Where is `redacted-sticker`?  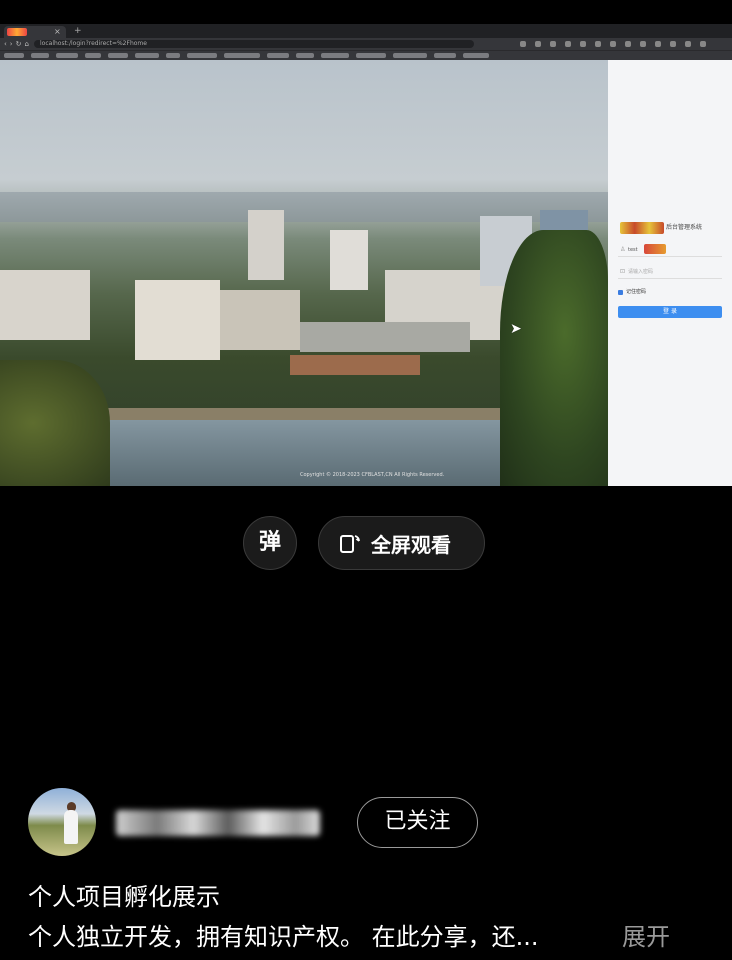 redacted-sticker is located at coordinates (655, 249).